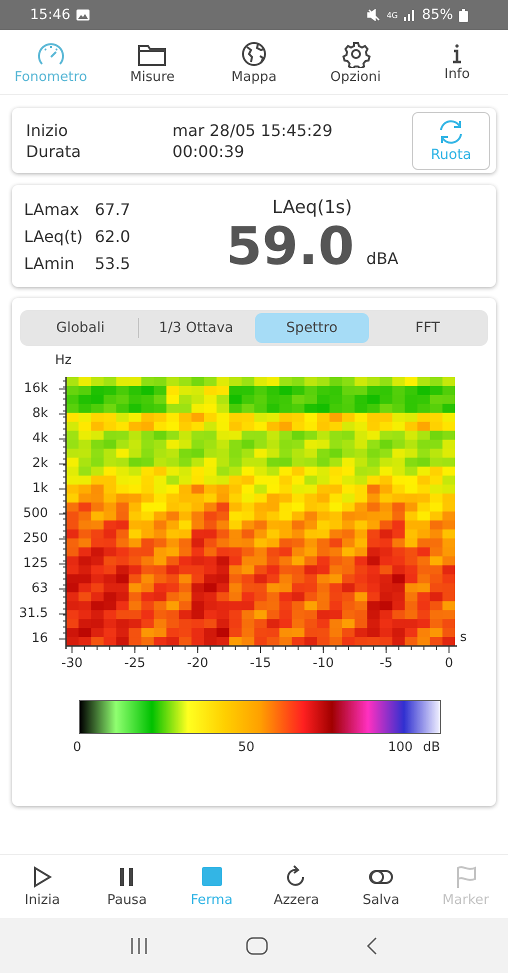  What do you see at coordinates (260, 663) in the screenshot?
I see `x-tick-label: -15` at bounding box center [260, 663].